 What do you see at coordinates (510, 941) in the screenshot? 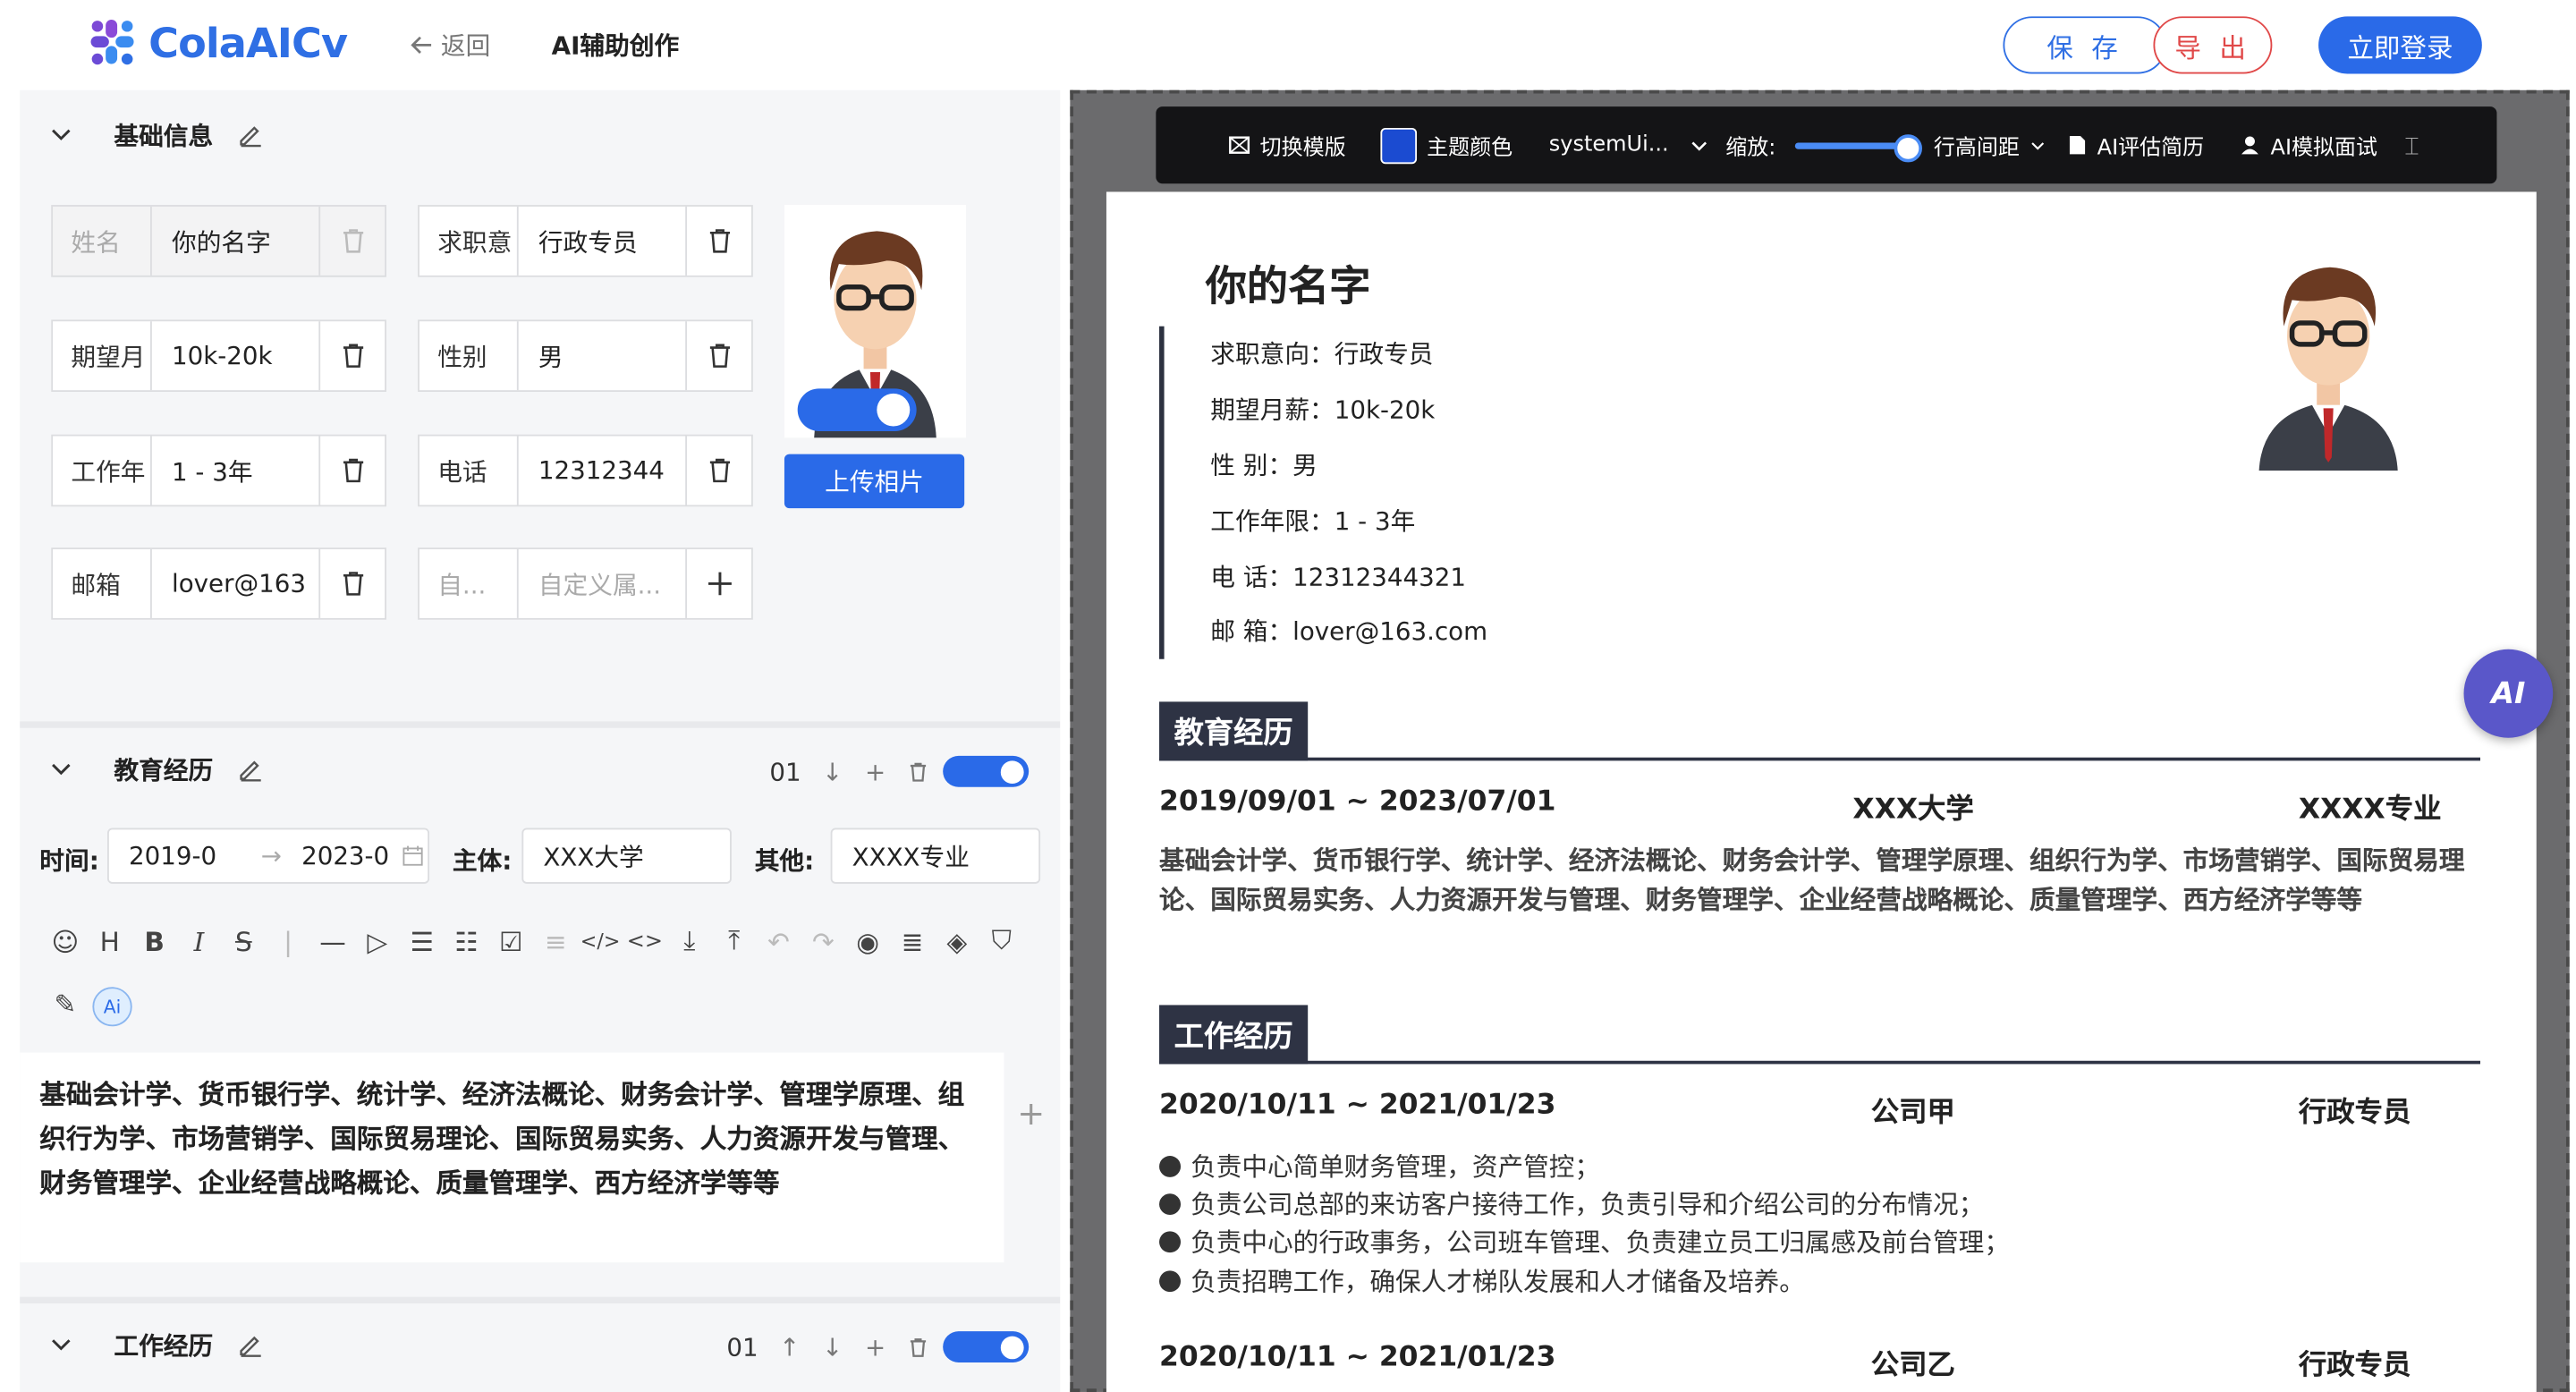
I see `checklist-icon: ☑` at bounding box center [510, 941].